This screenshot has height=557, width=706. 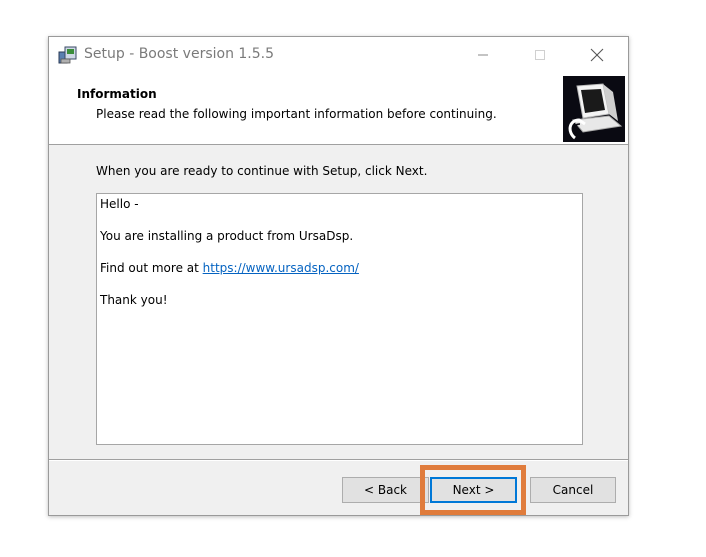 What do you see at coordinates (338, 55) in the screenshot?
I see `title-bar: Setup - Boost version 1.5.5` at bounding box center [338, 55].